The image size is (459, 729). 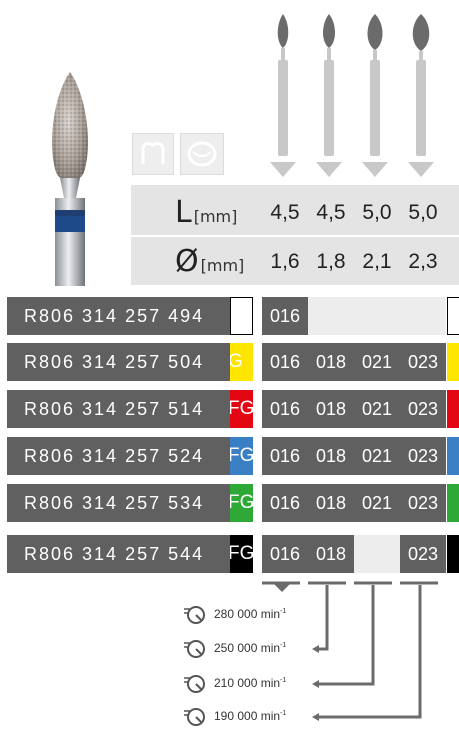 I want to click on speed-label: 280 000 min-1, so click(x=250, y=614).